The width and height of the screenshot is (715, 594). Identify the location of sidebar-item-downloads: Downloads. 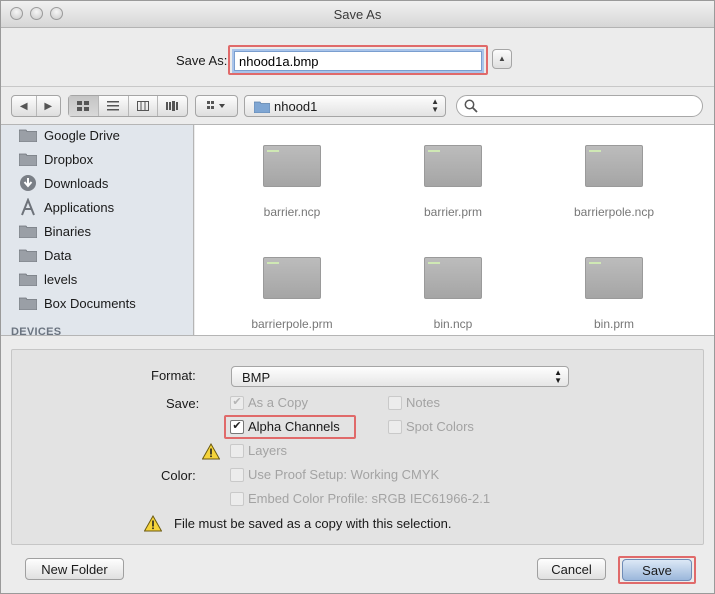
(63, 183).